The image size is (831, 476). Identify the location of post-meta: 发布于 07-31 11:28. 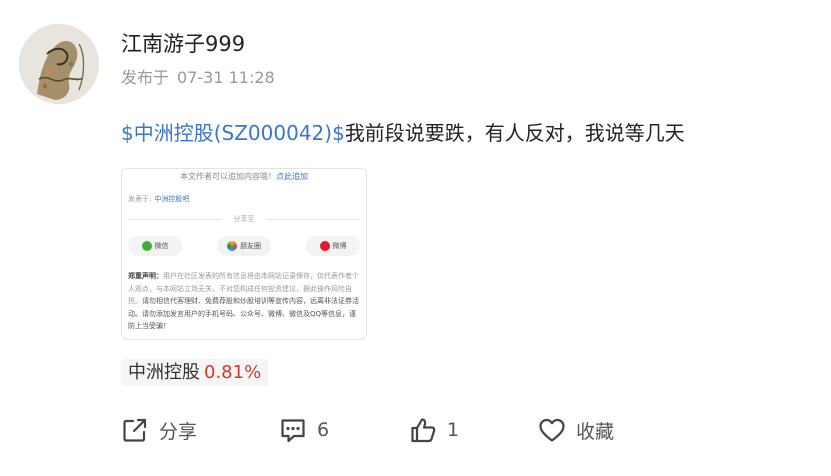
(198, 76).